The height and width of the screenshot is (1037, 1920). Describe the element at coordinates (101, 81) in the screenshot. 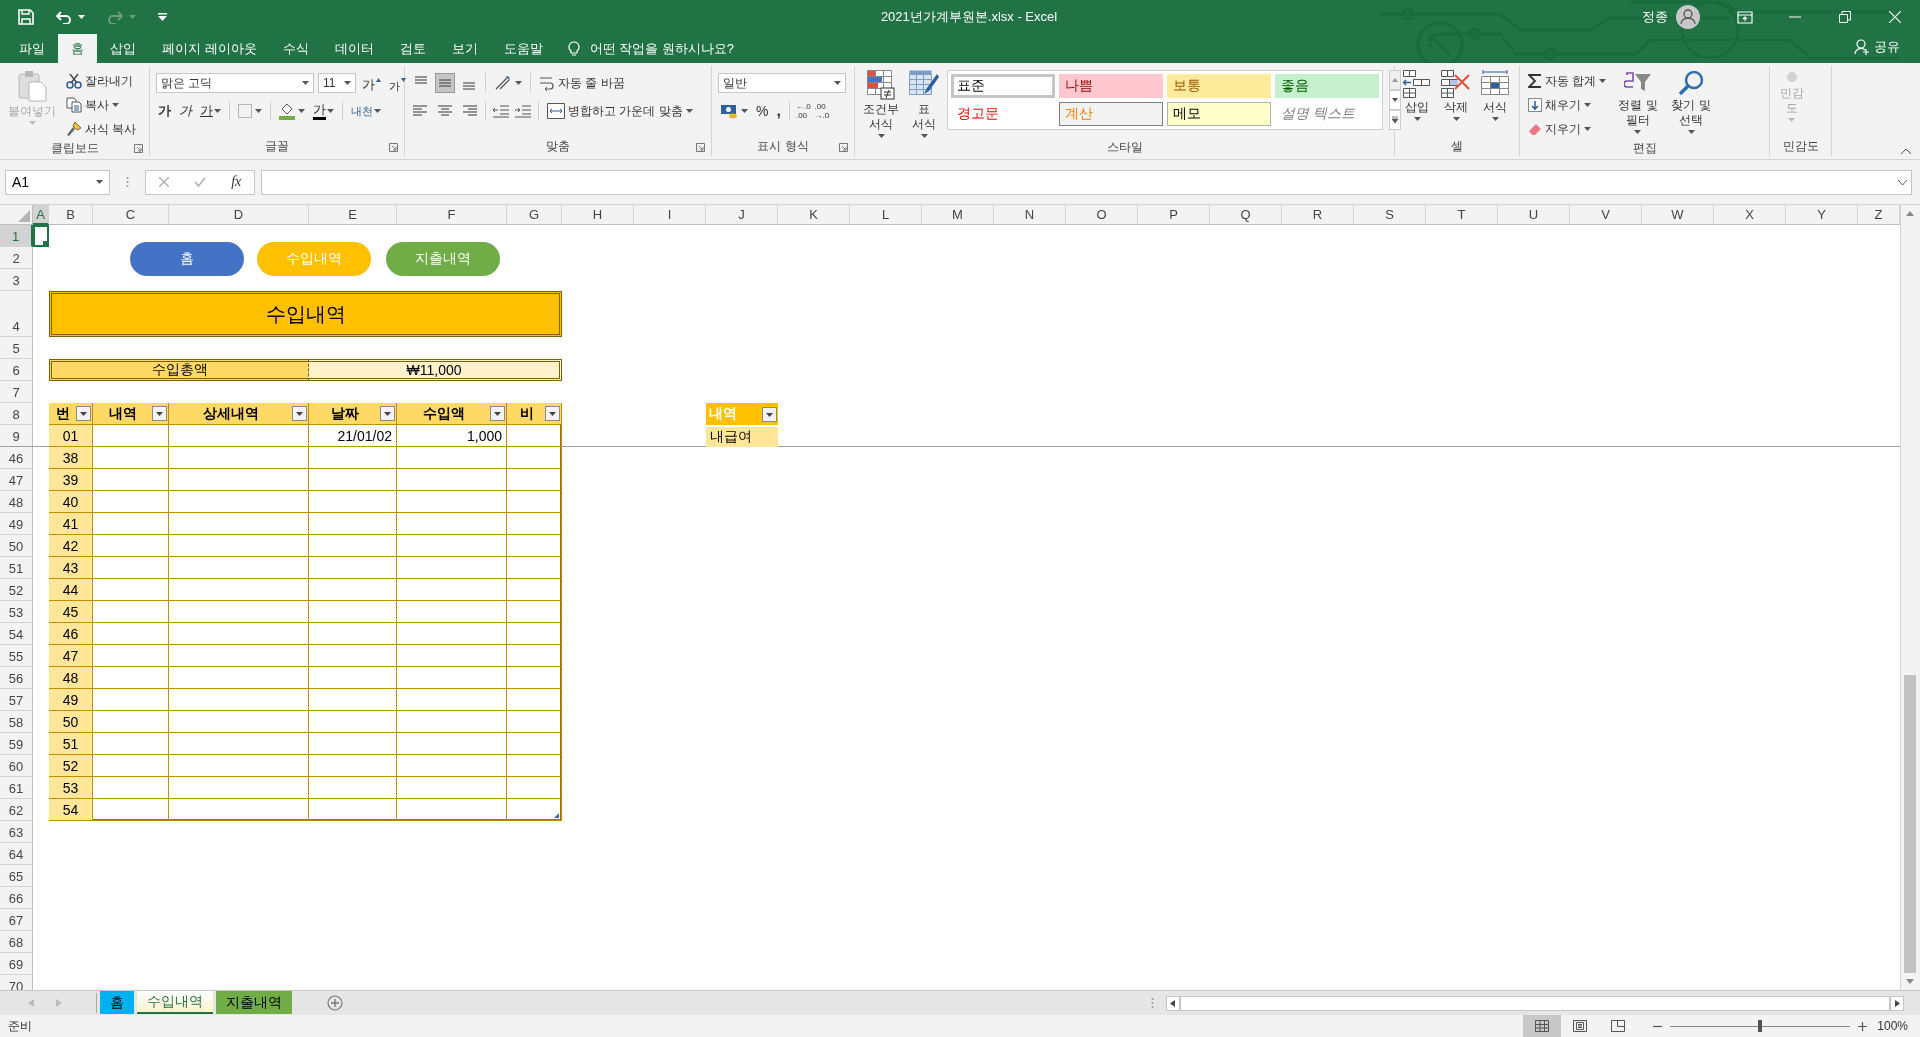

I see `cut-button: 잘라내기` at that location.